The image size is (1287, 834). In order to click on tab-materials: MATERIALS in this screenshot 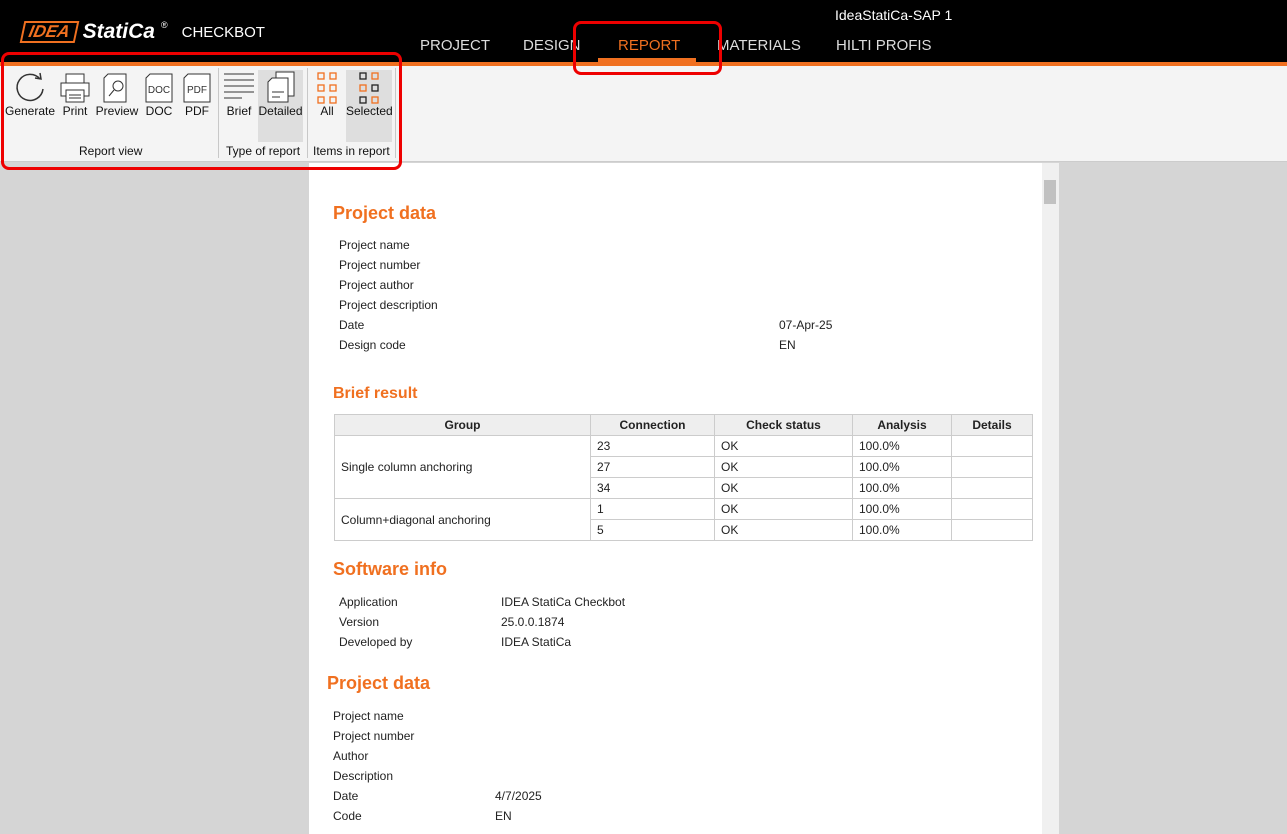, I will do `click(759, 45)`.